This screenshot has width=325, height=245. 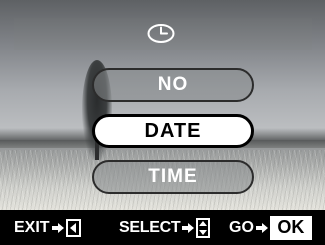 I want to click on select-label: SELECT, so click(x=150, y=227).